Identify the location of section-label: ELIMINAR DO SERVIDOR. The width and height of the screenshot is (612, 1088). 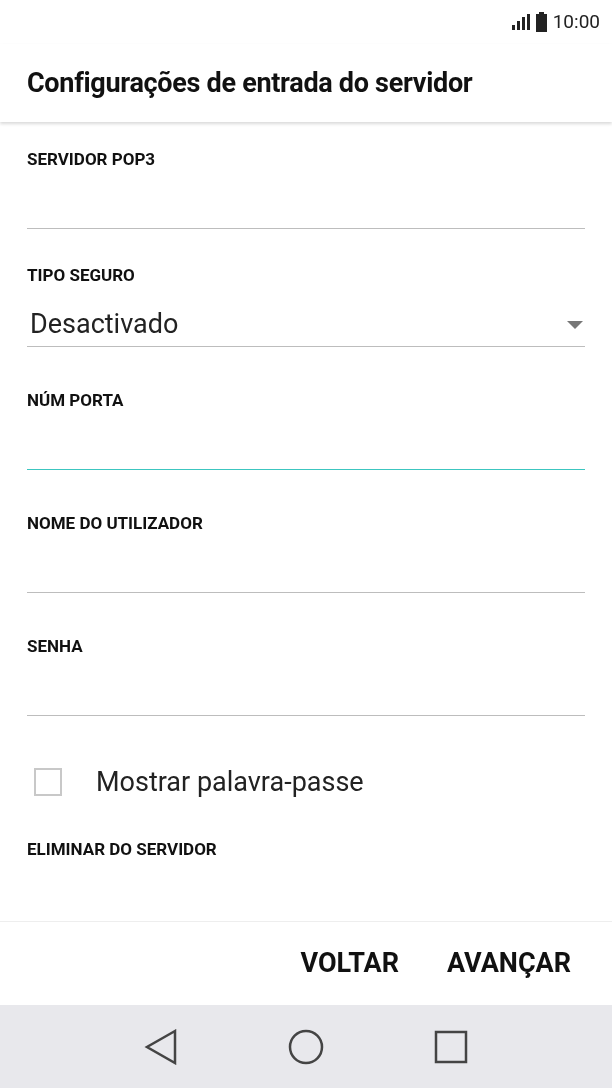
(122, 848).